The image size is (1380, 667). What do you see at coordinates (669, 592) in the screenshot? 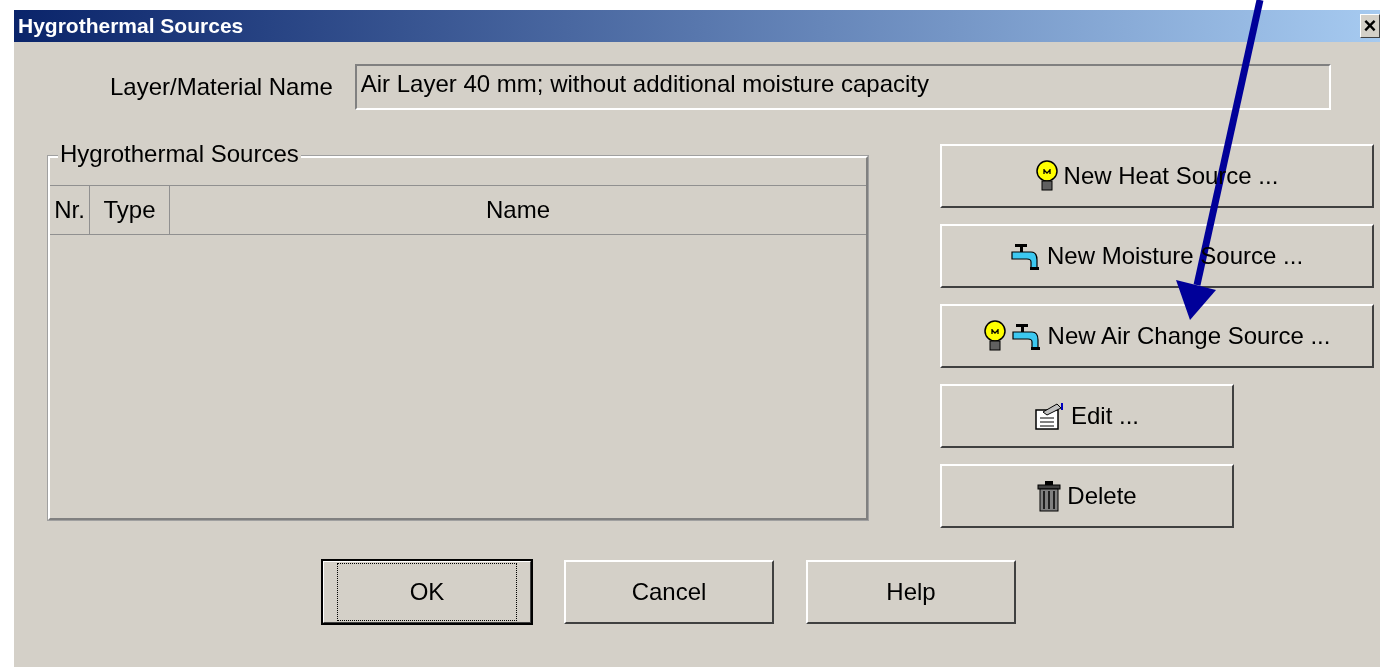
I see `dialog-button: Cancel` at bounding box center [669, 592].